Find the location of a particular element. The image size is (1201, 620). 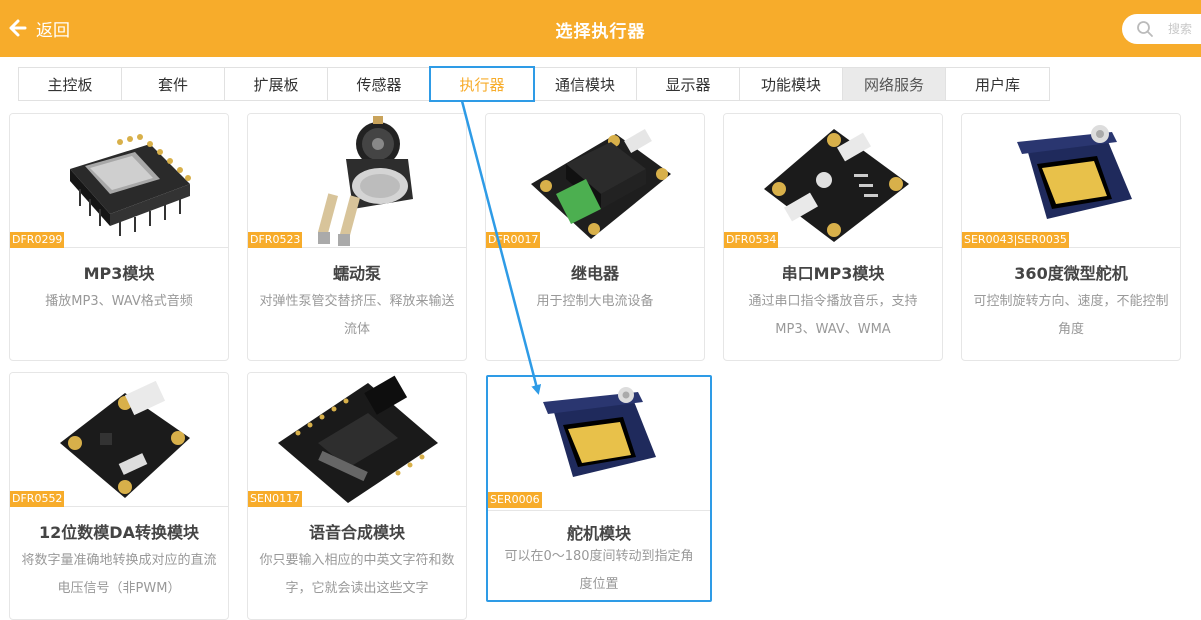

relay-image is located at coordinates (601, 183).